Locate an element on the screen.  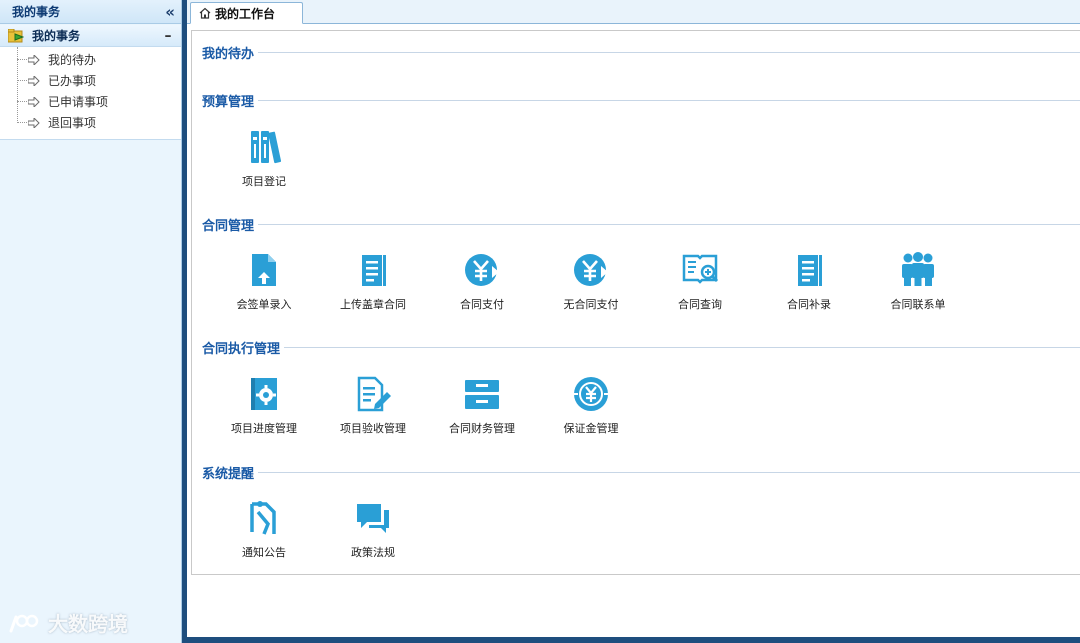
sidebar-item-done: 已办事项 is located at coordinates (90, 80).